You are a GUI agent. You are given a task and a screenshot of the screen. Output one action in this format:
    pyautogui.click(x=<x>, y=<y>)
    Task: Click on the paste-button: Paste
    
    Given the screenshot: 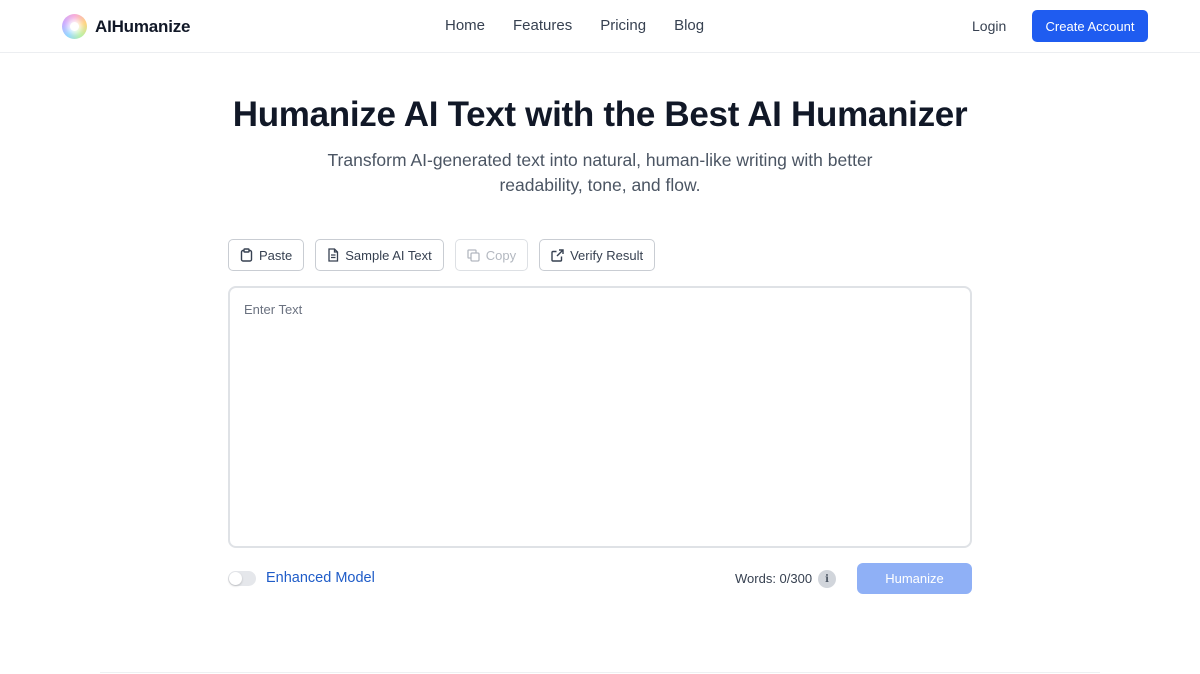 What is the action you would take?
    pyautogui.click(x=266, y=255)
    